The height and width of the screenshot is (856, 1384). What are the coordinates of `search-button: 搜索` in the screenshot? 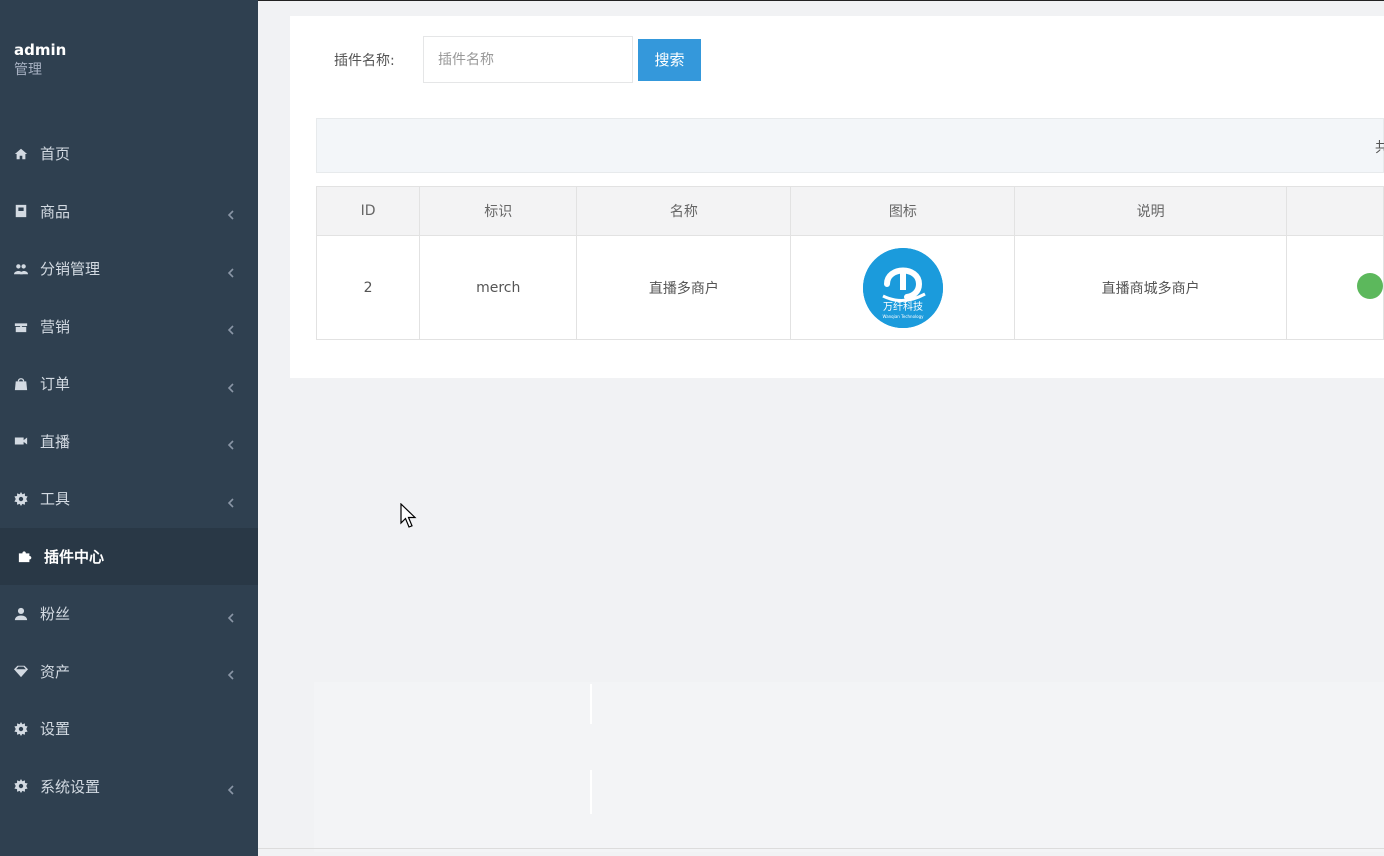 It's located at (669, 59).